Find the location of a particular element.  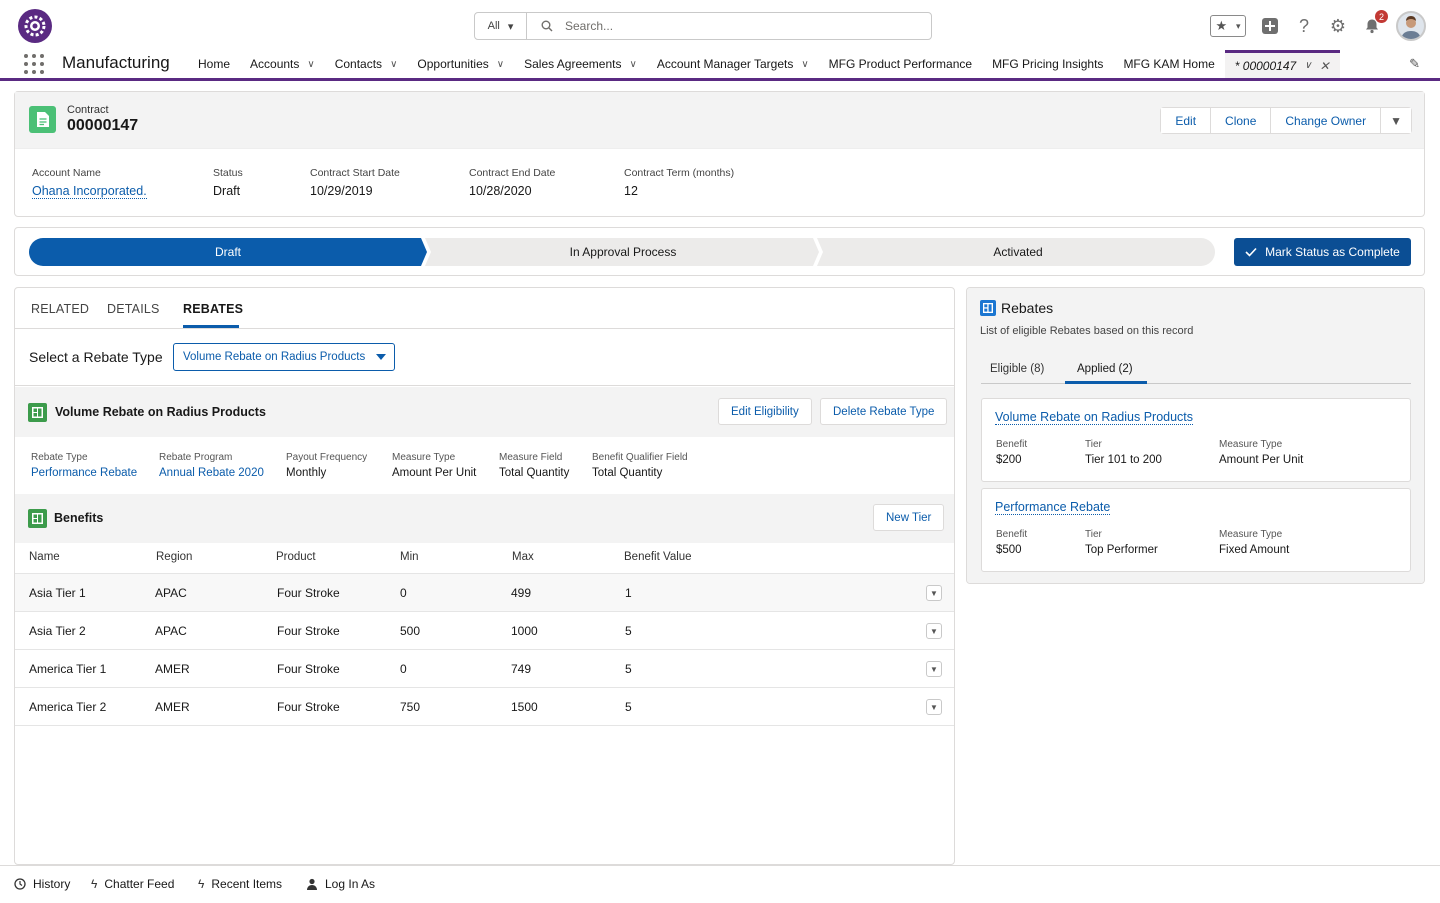

rebates-panel-title: Rebates is located at coordinates (1027, 308).